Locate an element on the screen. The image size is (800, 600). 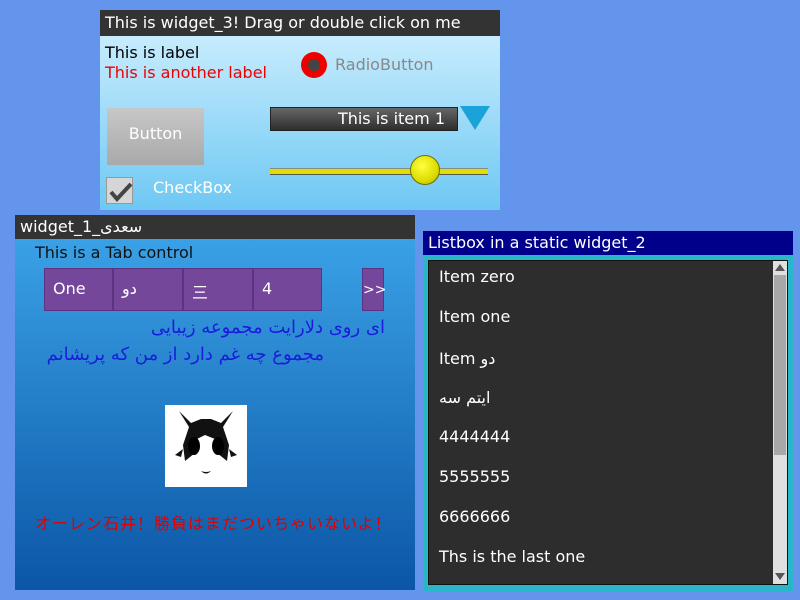
list-item: Ths is the last one is located at coordinates (512, 556).